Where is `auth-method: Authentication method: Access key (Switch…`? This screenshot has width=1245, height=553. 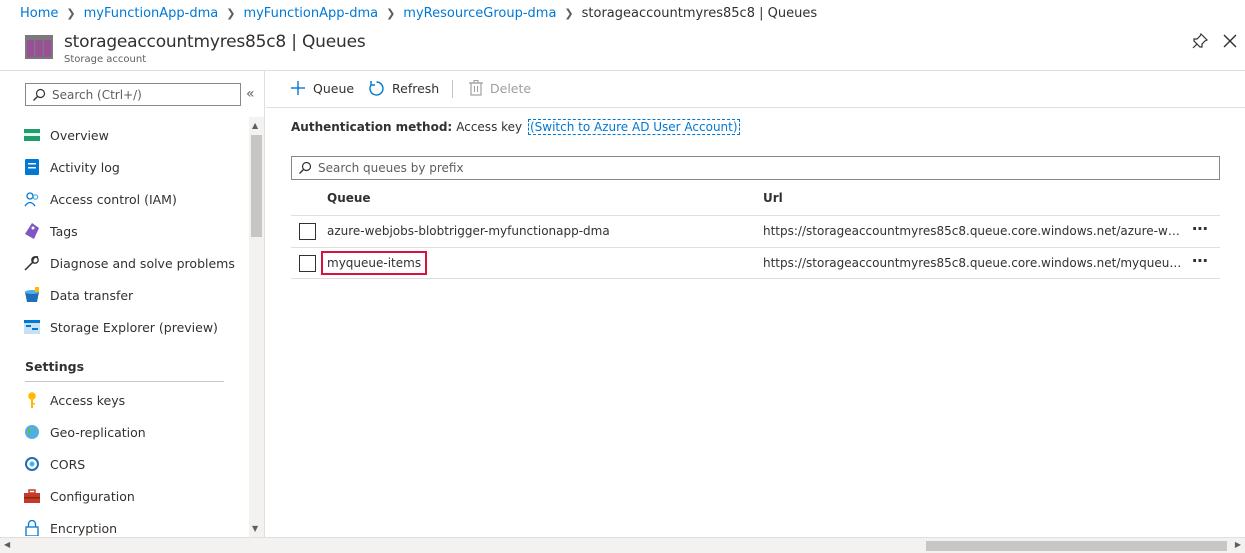 auth-method: Authentication method: Access key (Switch… is located at coordinates (515, 127).